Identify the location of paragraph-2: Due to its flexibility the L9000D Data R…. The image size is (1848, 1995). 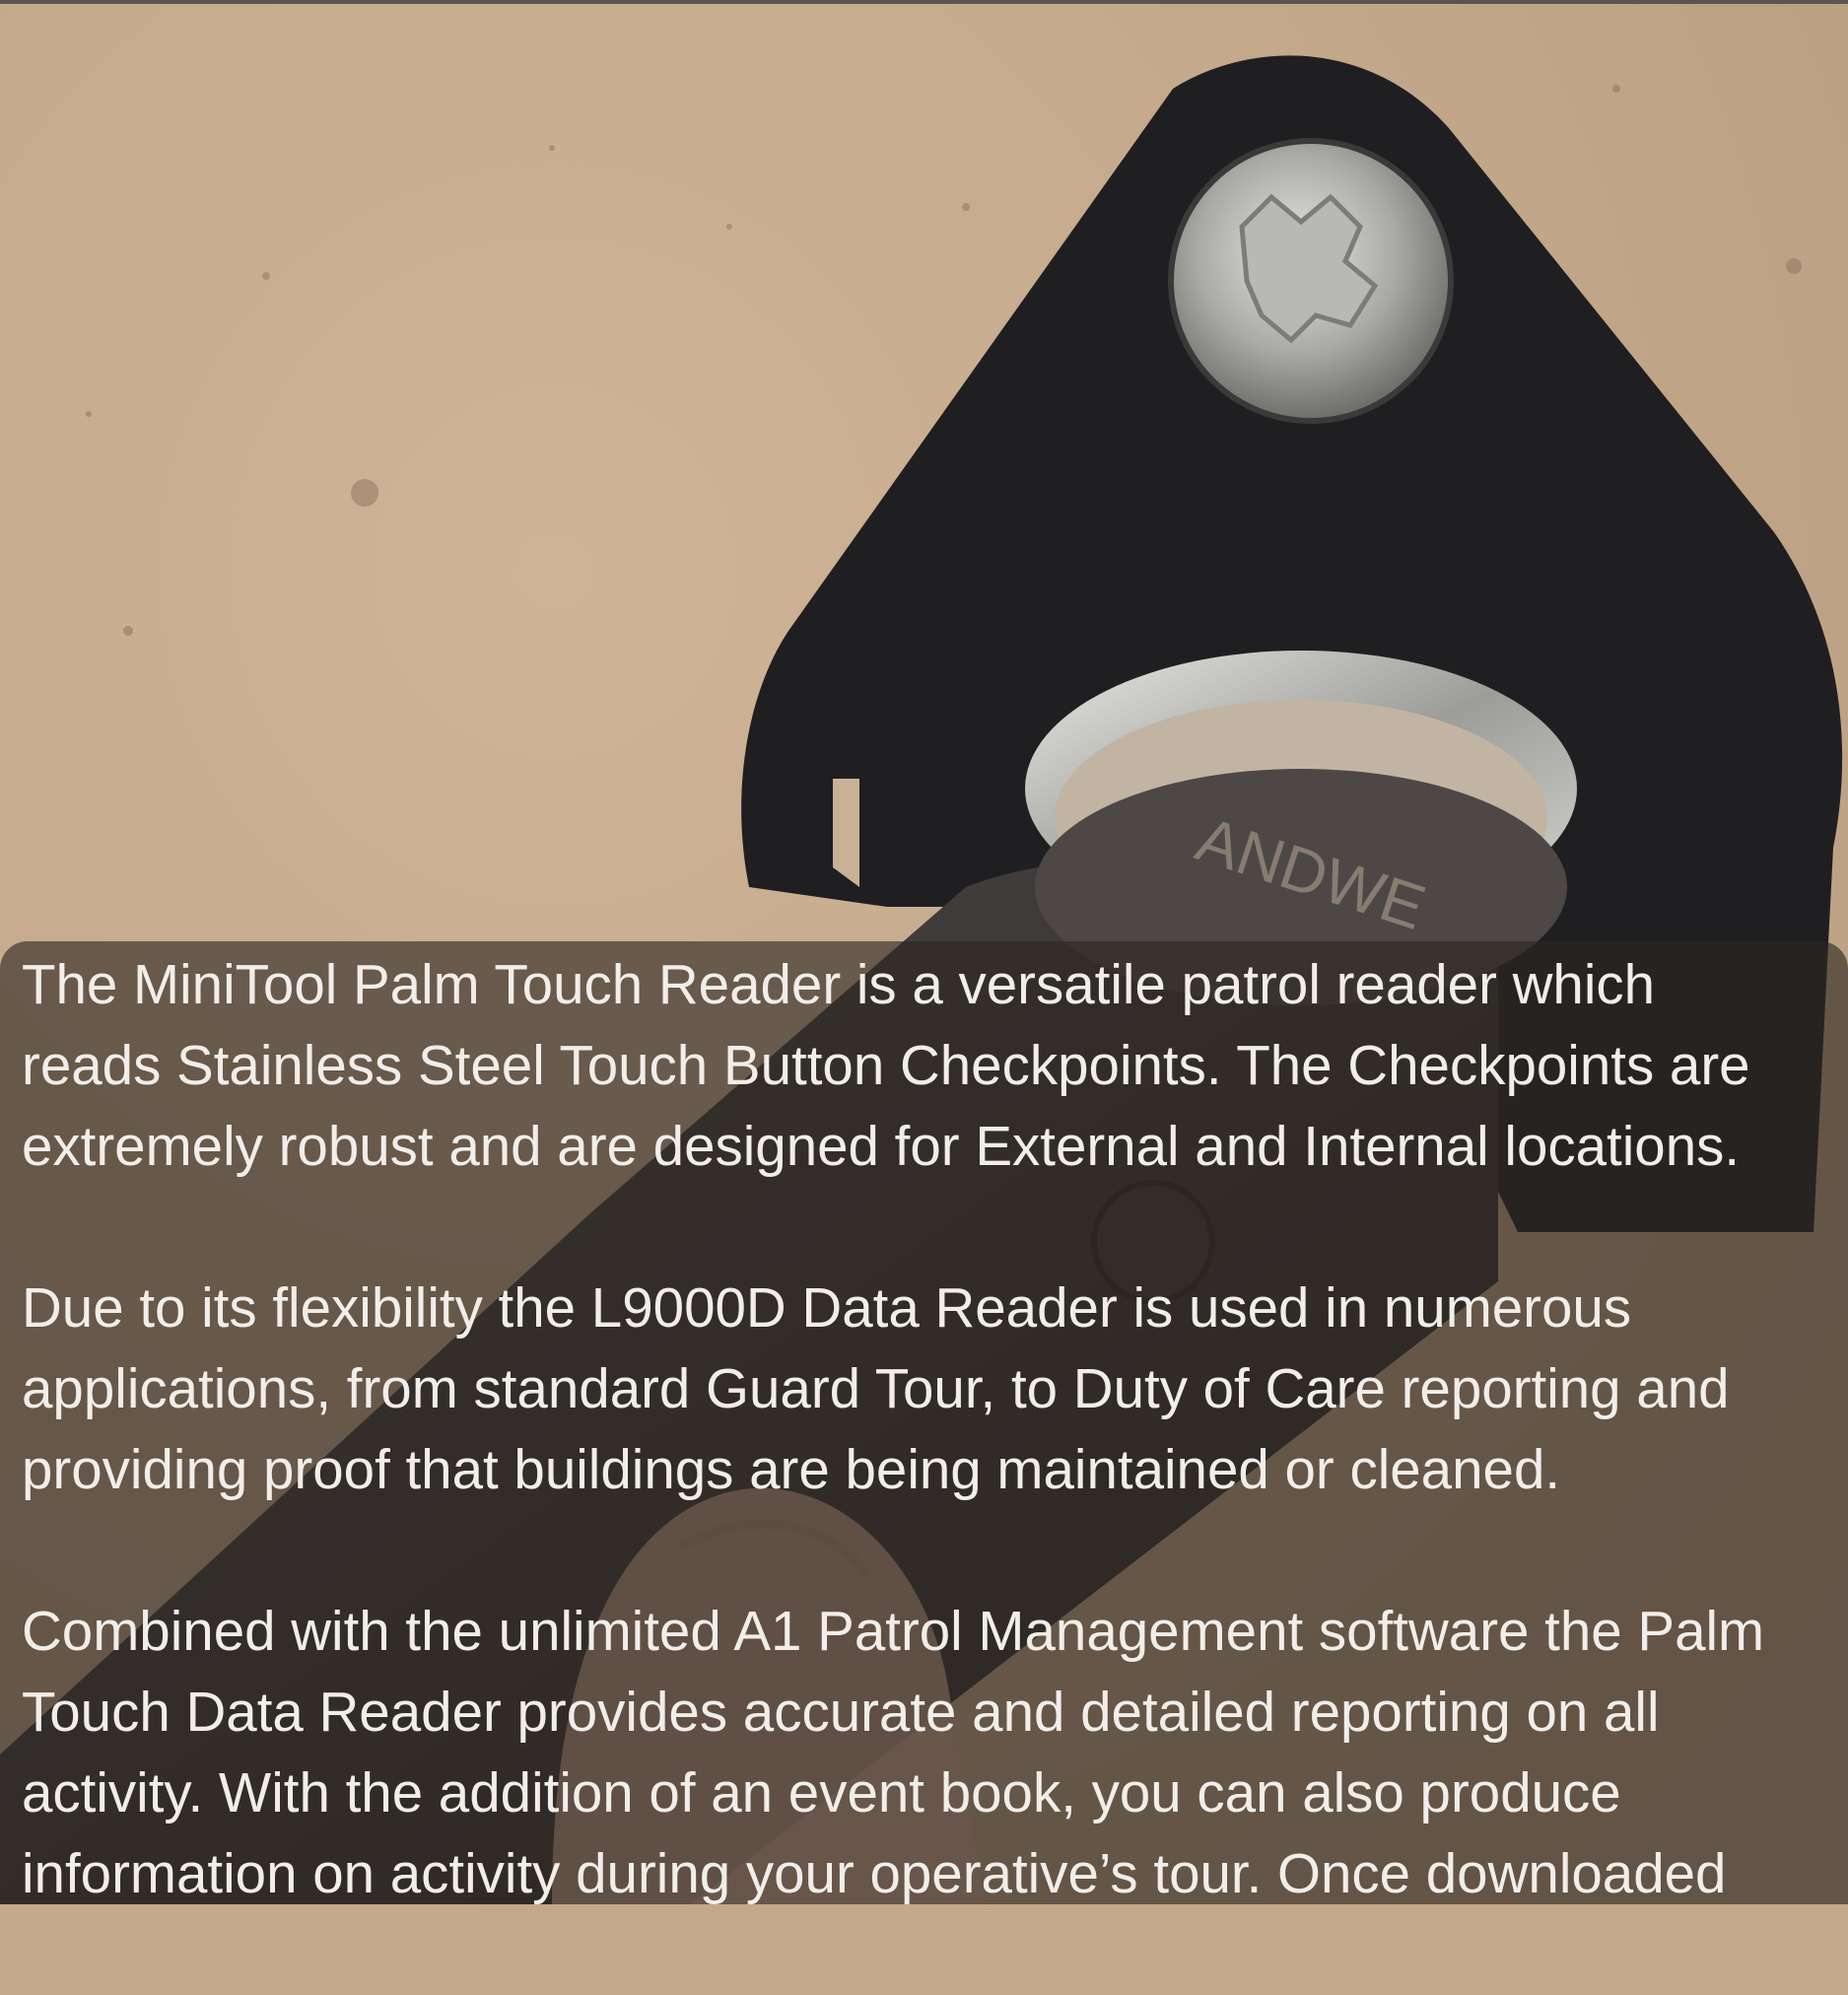
(876, 1388).